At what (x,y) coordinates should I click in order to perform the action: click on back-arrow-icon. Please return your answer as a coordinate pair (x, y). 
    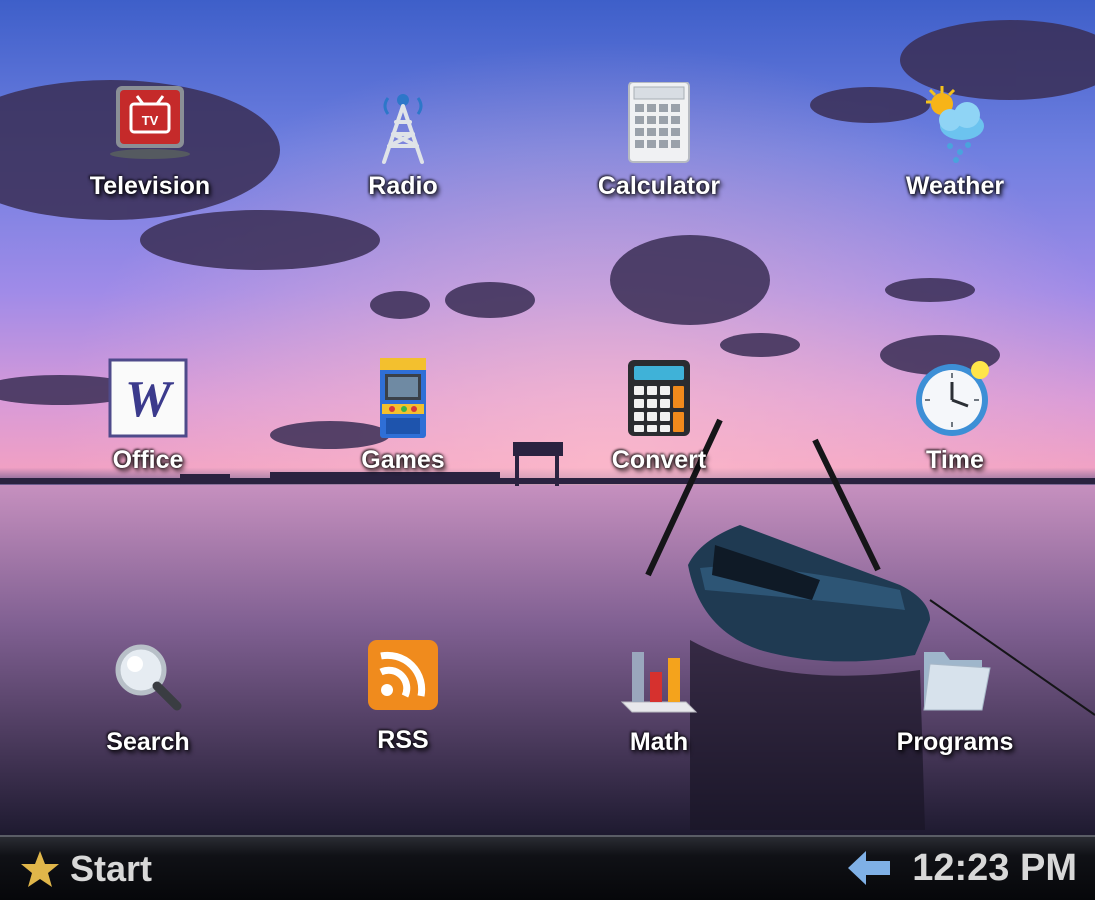
    Looking at the image, I should click on (869, 868).